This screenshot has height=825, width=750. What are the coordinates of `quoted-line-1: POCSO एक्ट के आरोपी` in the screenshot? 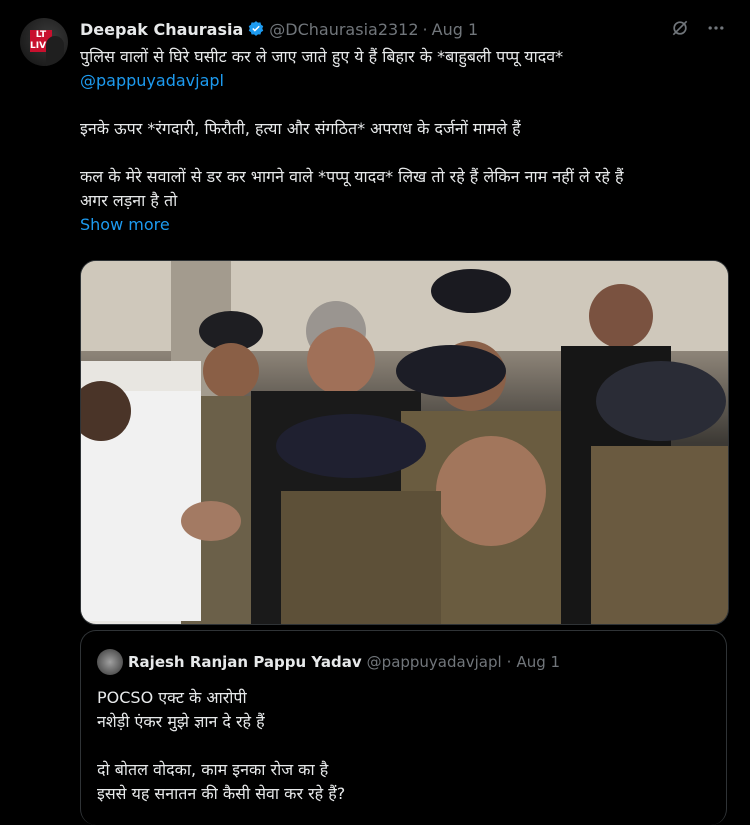 It's located at (172, 697).